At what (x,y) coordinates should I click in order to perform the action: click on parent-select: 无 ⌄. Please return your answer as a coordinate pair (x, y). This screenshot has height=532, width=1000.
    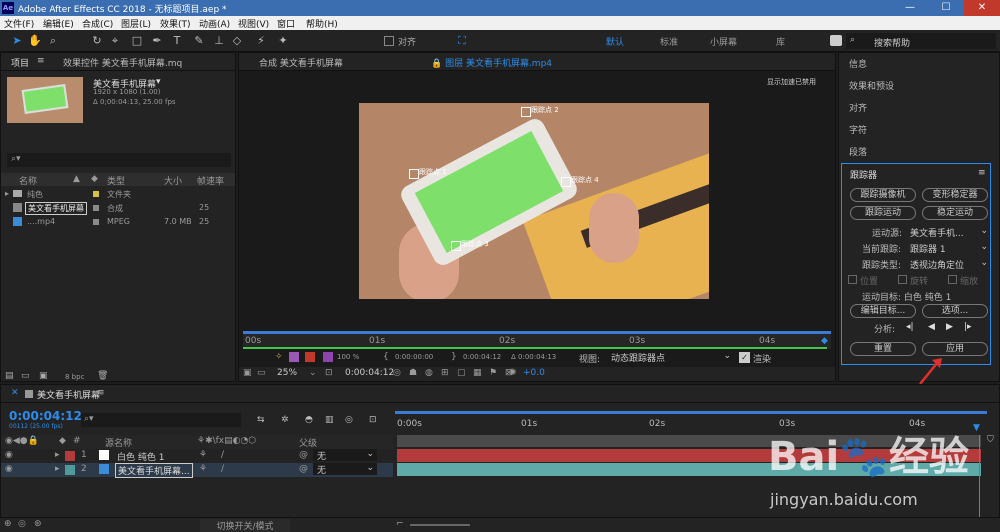
    Looking at the image, I should click on (345, 469).